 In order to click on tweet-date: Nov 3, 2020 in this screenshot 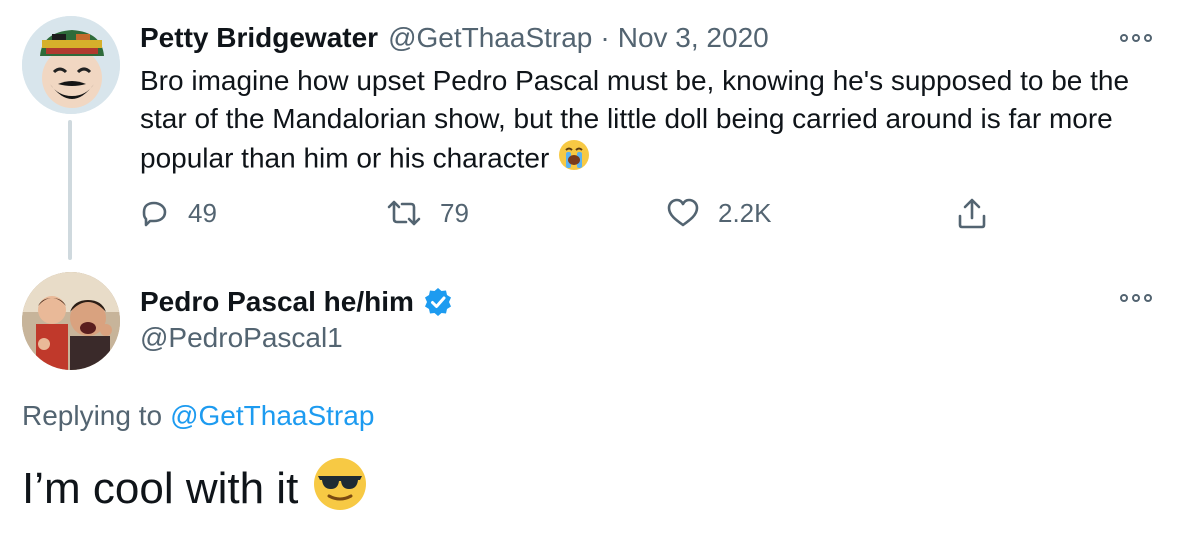, I will do `click(693, 38)`.